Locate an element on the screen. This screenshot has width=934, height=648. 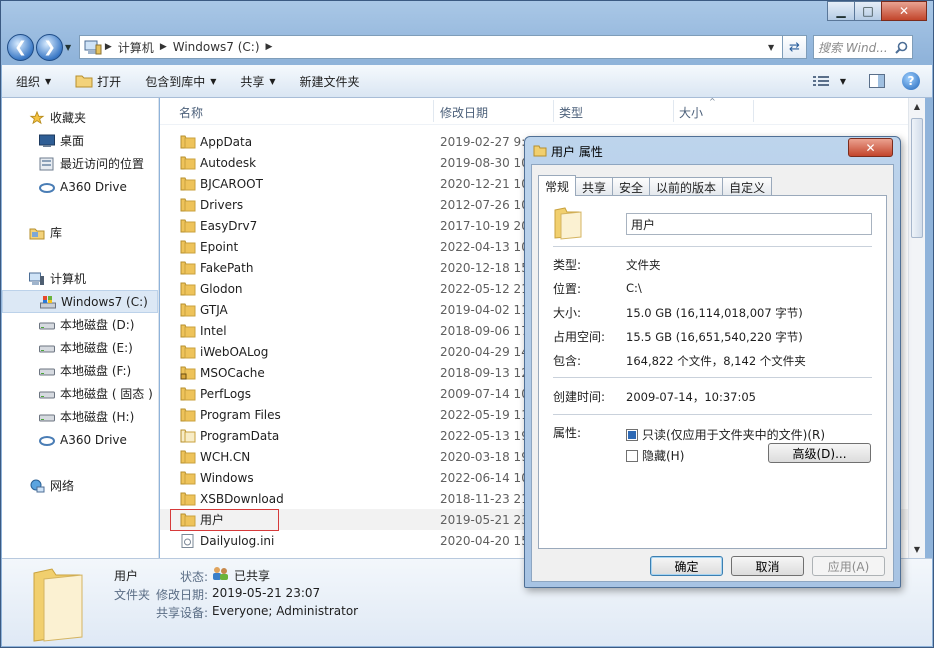
caption-buttons: ▁ □ ✕ is located at coordinates (877, 11).